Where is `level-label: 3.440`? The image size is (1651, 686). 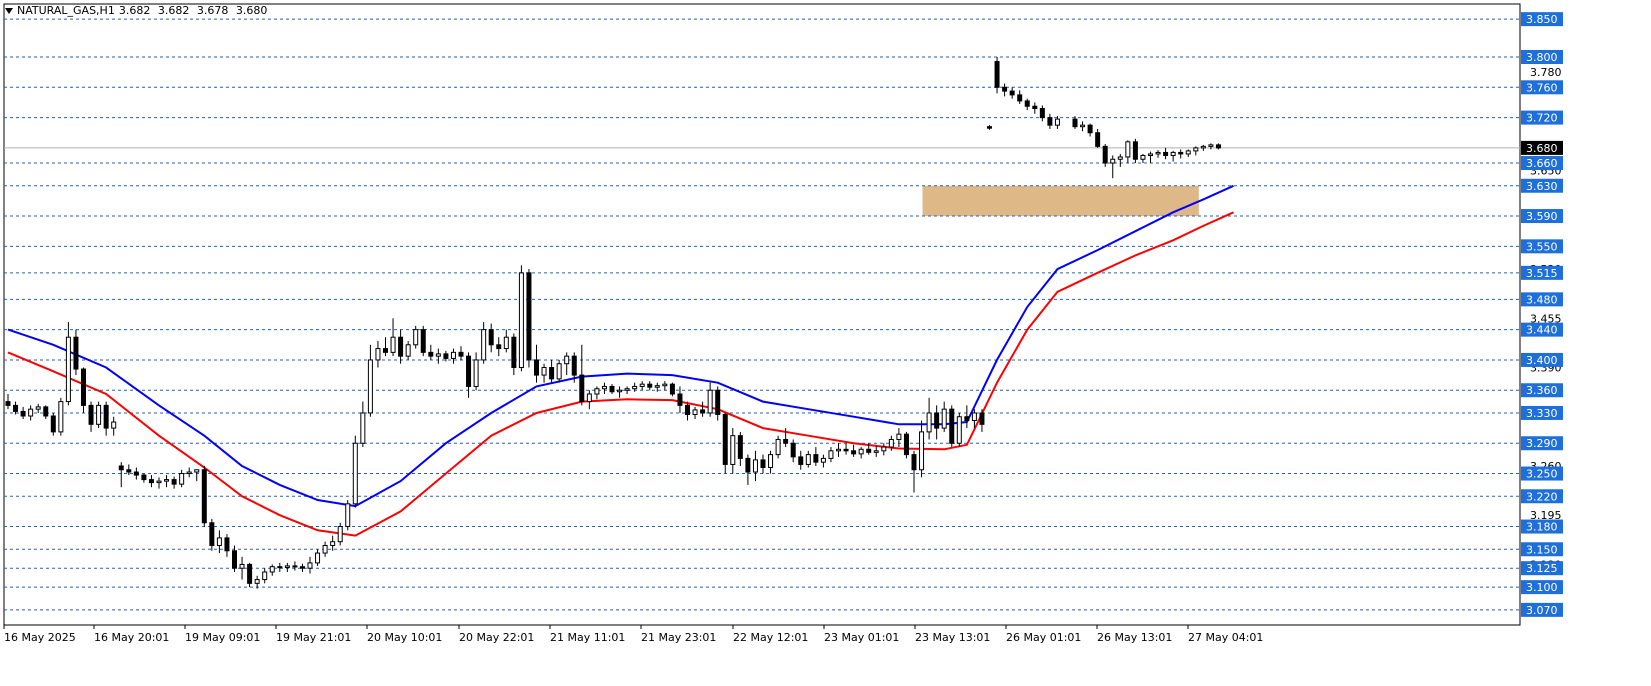 level-label: 3.440 is located at coordinates (1542, 330).